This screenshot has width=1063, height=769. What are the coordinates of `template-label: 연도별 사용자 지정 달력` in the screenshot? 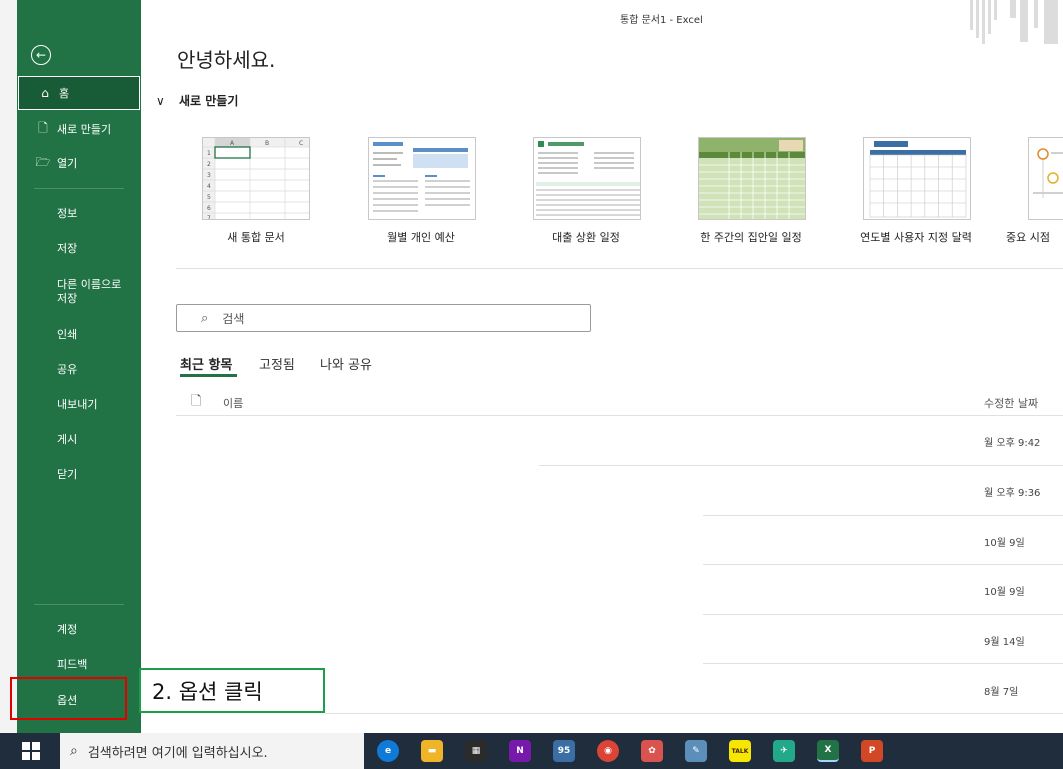 It's located at (916, 237).